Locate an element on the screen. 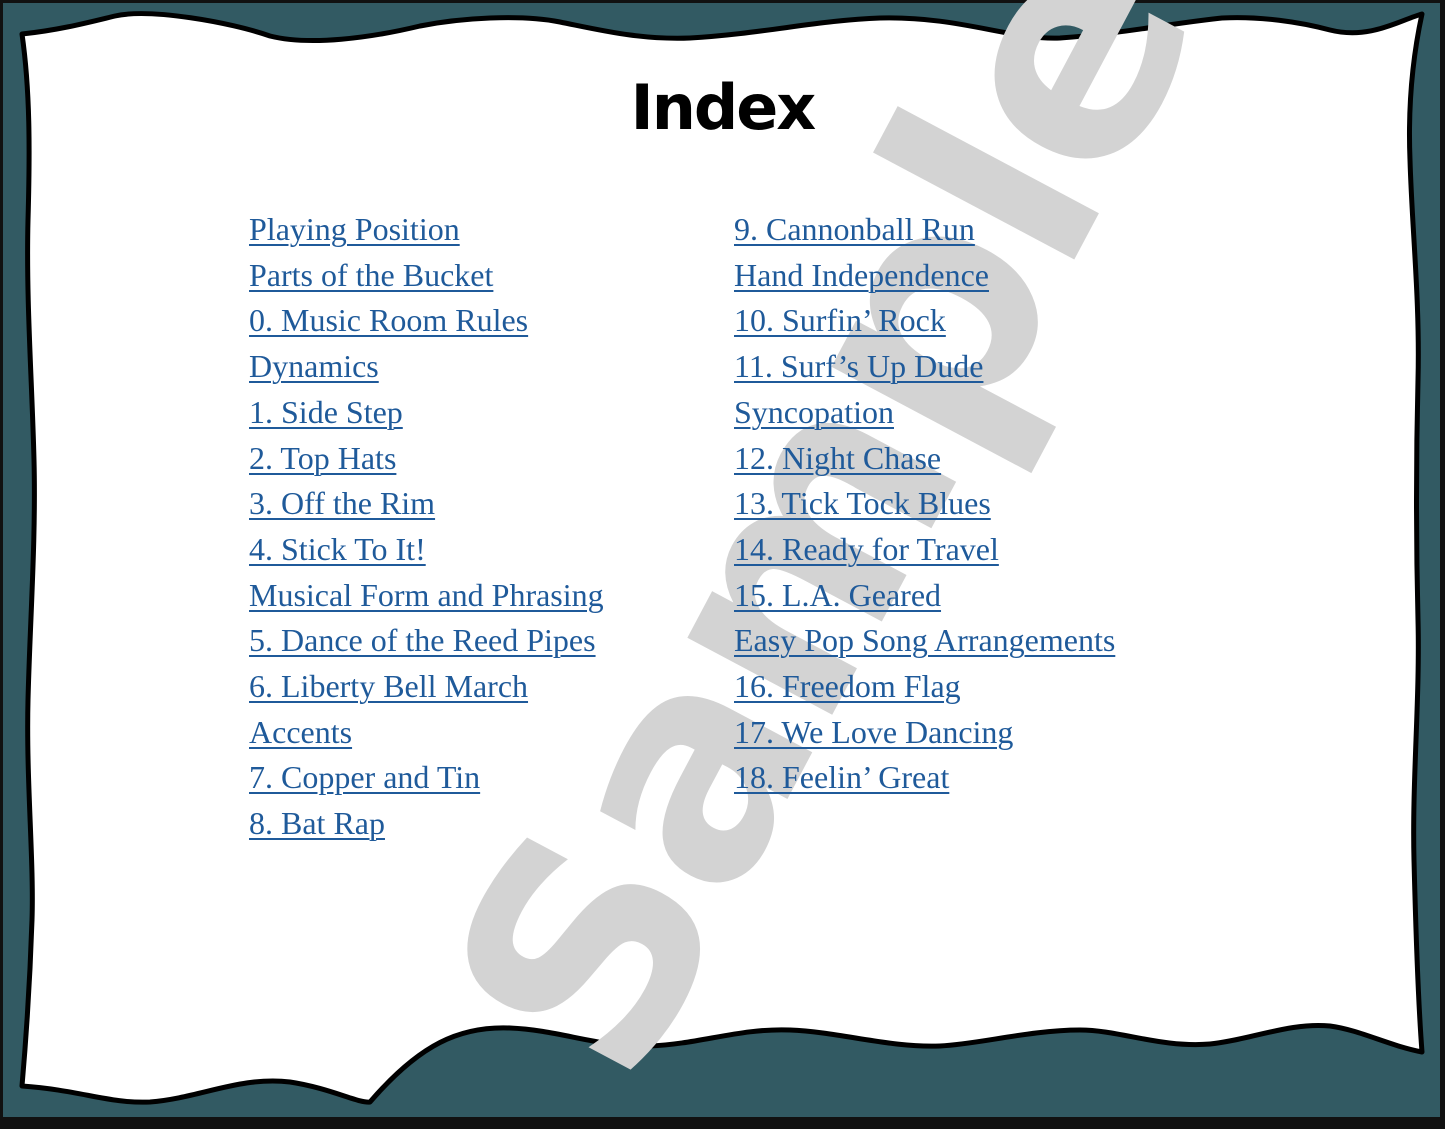 The width and height of the screenshot is (1445, 1129). index-link: 1. Side Step is located at coordinates (426, 413).